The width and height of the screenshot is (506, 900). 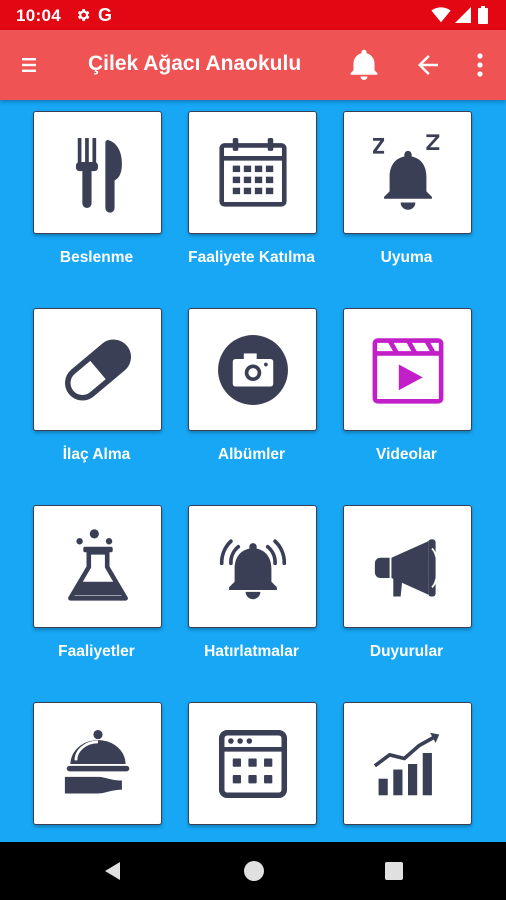 What do you see at coordinates (406, 651) in the screenshot?
I see `tile-label: Duyurular` at bounding box center [406, 651].